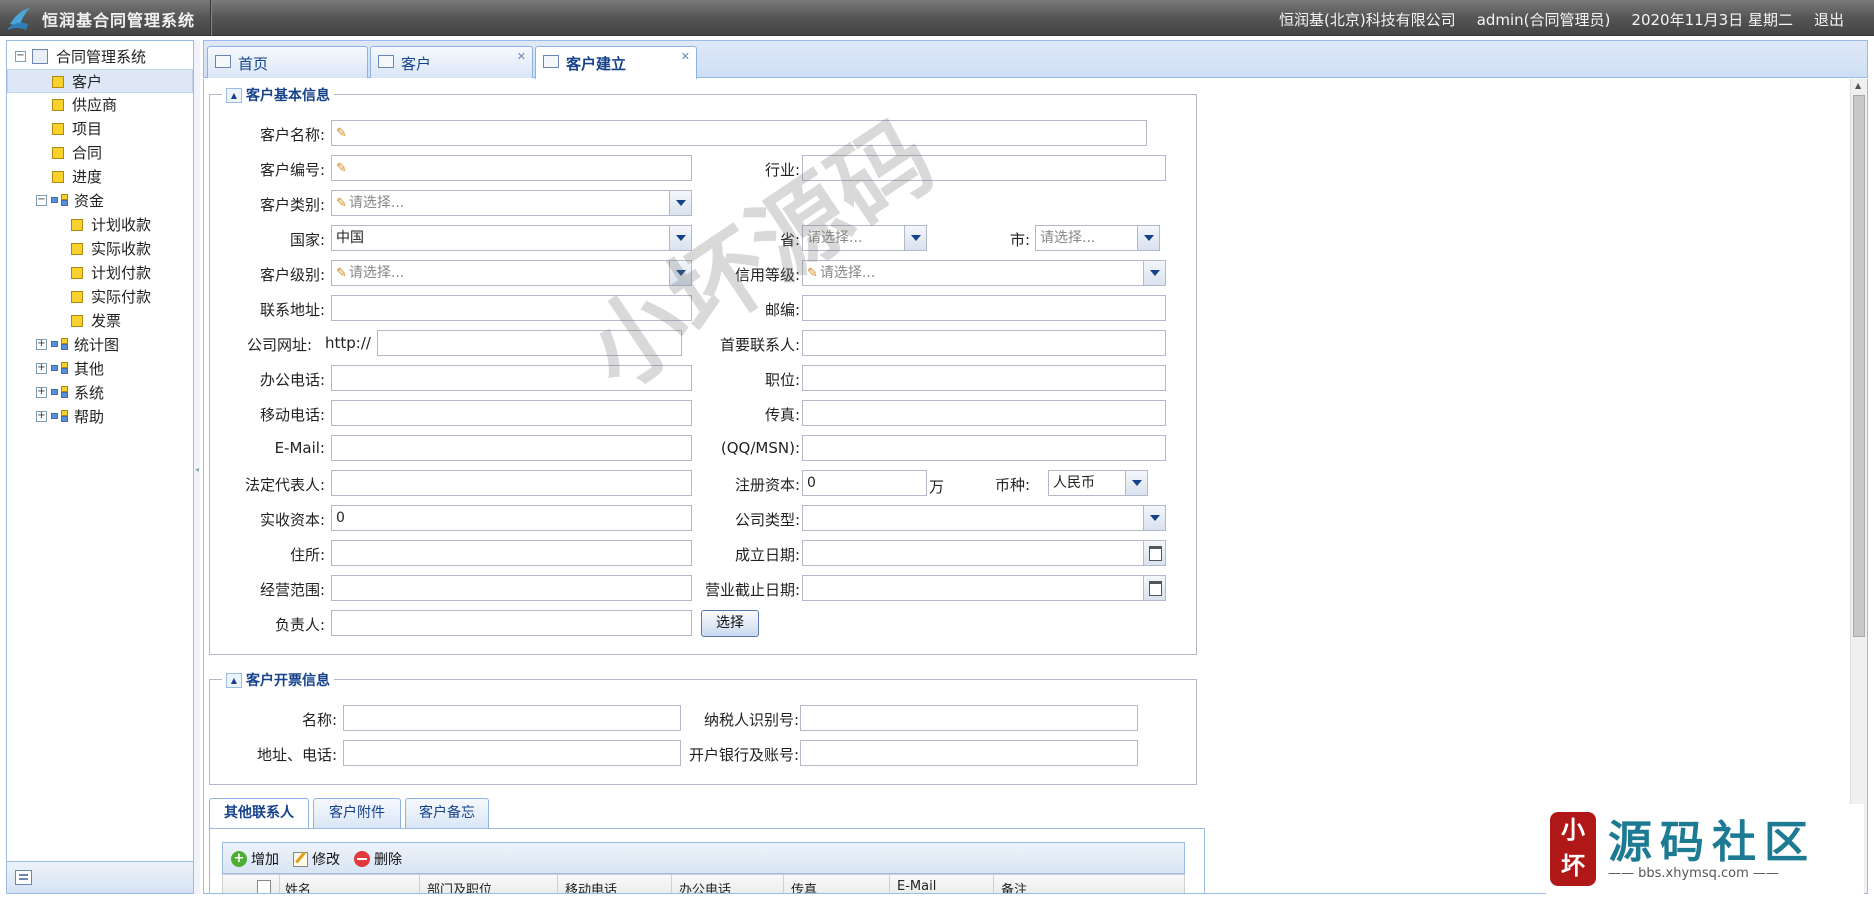  I want to click on tree-group-help: + 帮助, so click(100, 417).